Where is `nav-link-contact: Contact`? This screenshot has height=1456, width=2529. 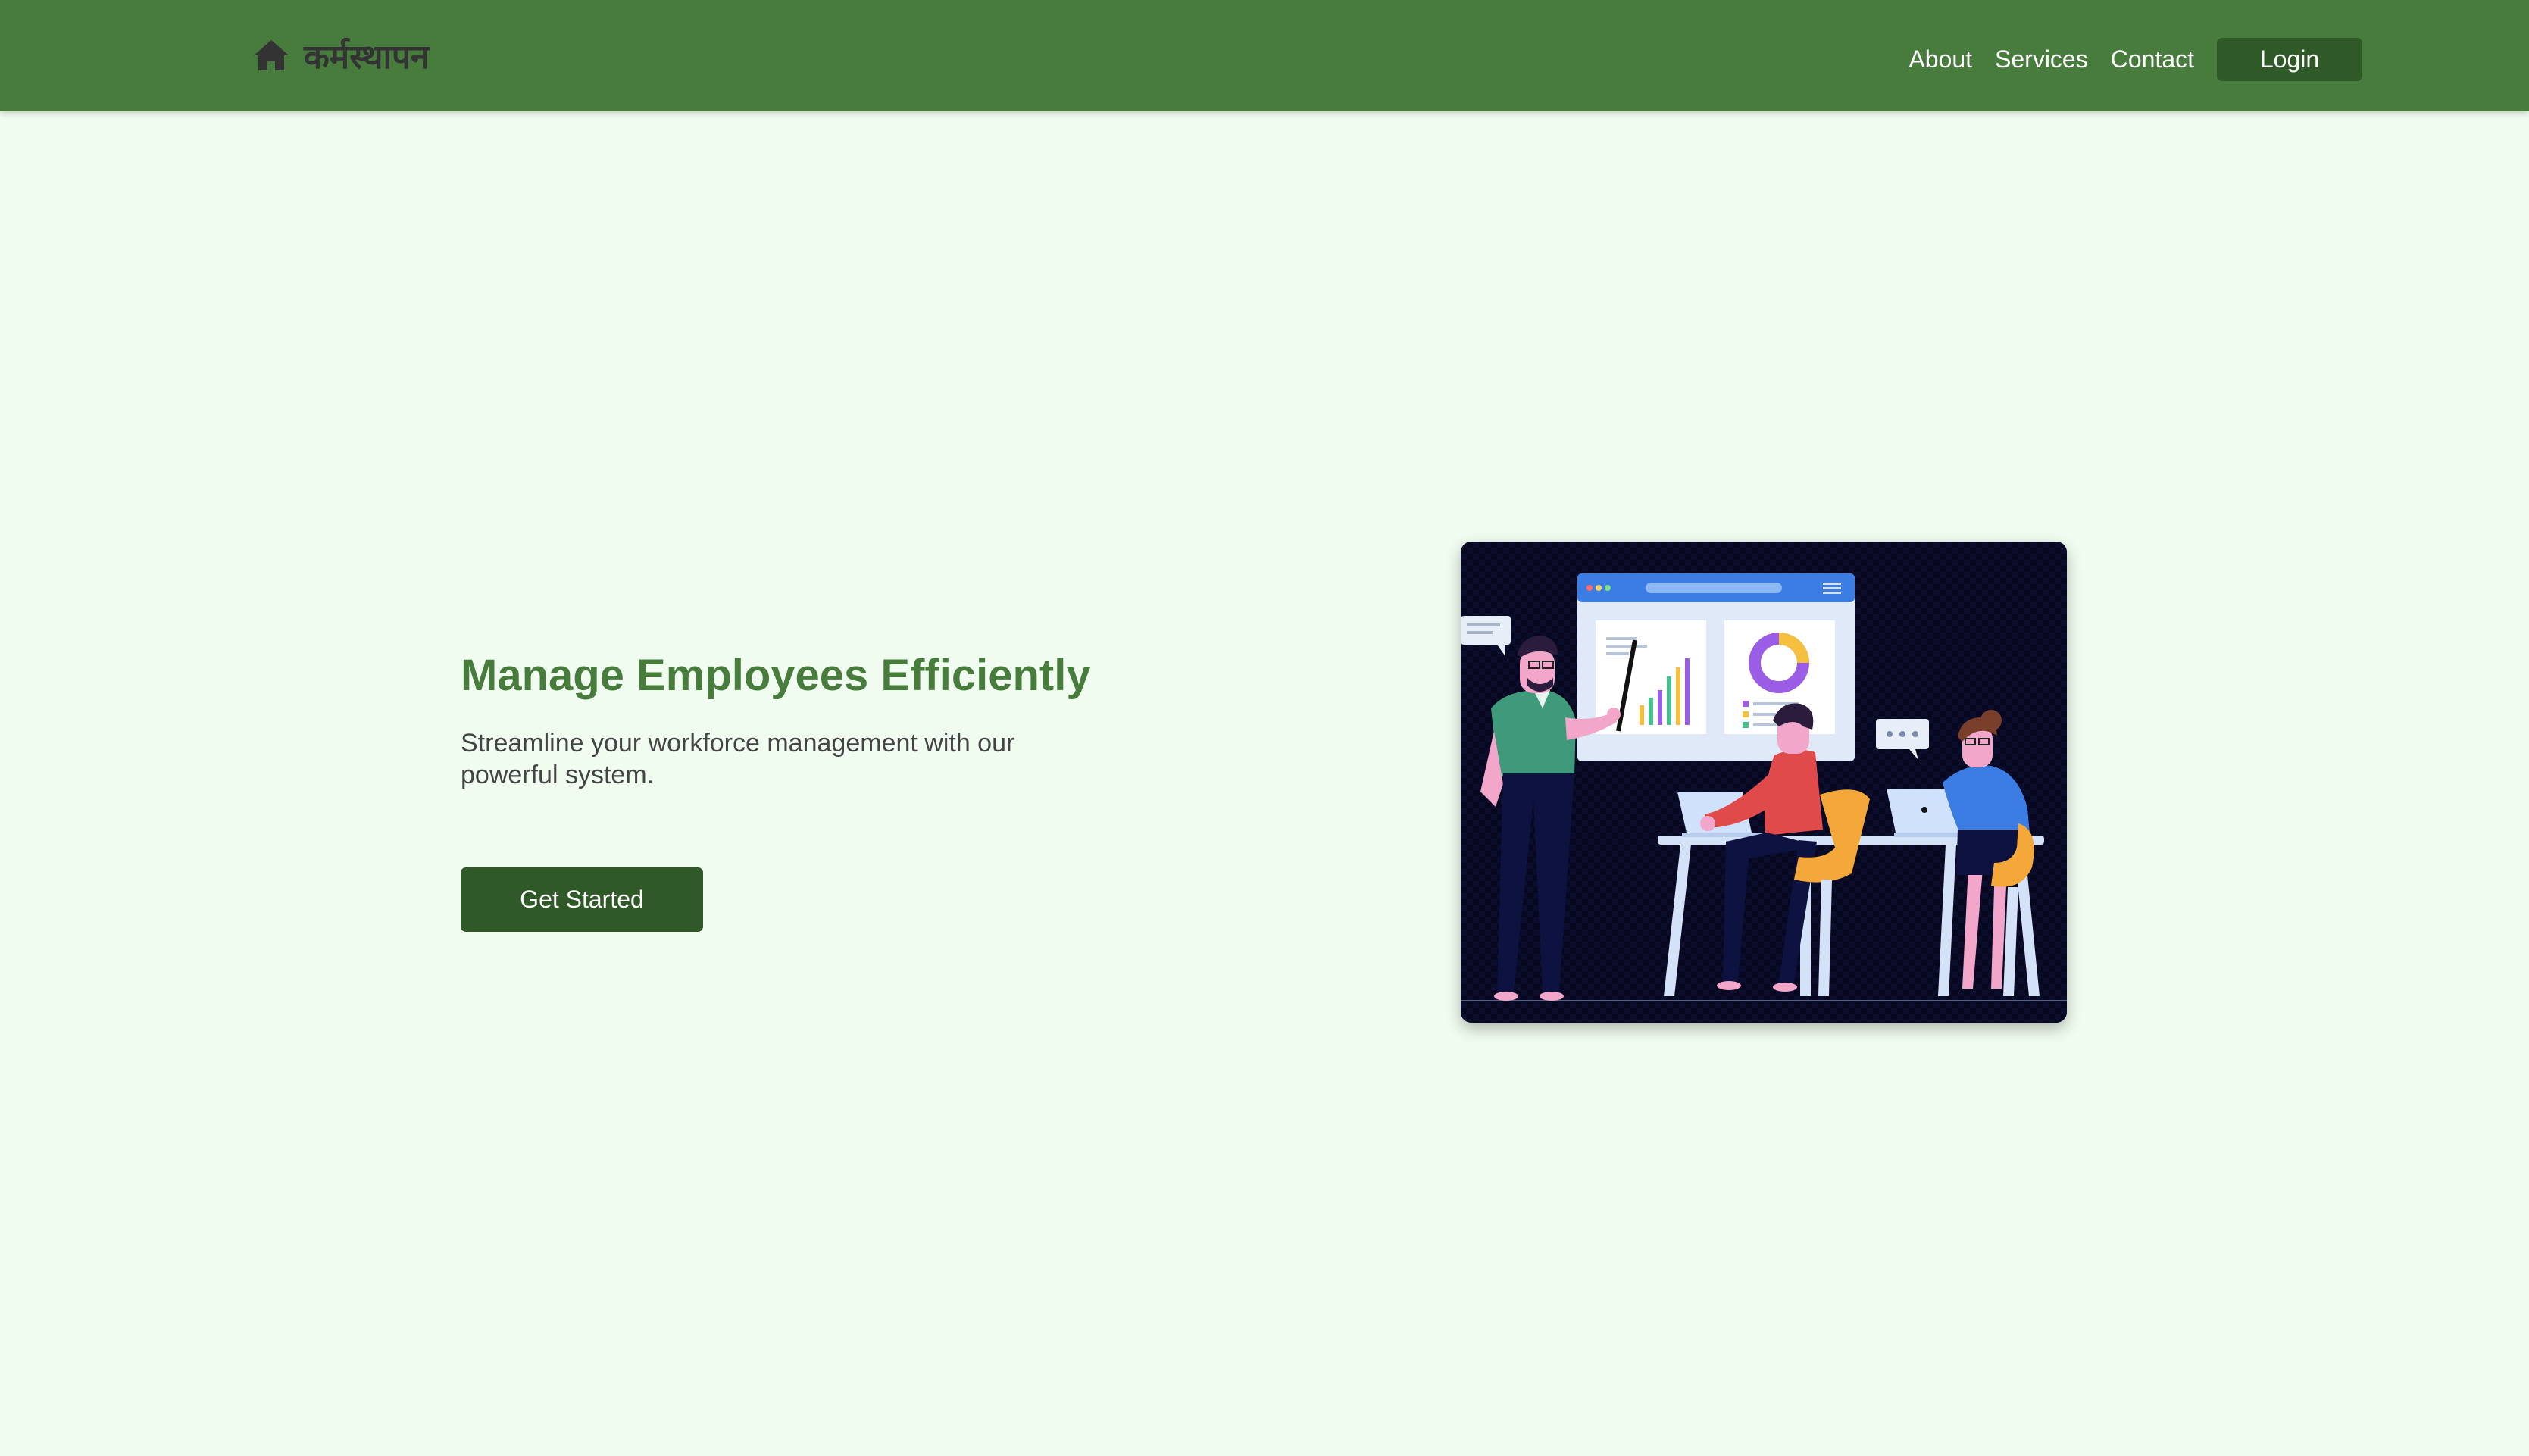 nav-link-contact: Contact is located at coordinates (2152, 59).